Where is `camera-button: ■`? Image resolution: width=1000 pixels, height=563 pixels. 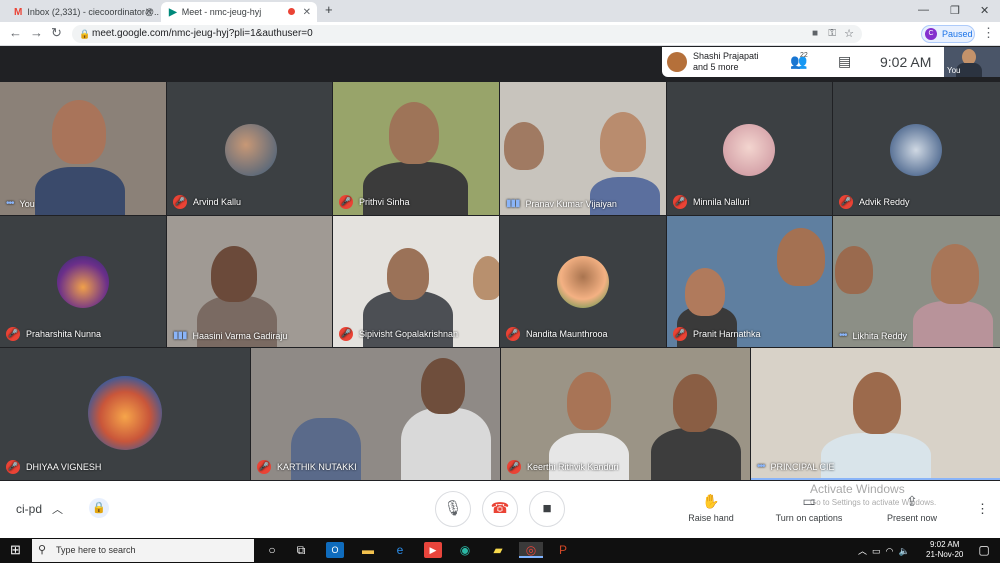
camera-button: ■ is located at coordinates (547, 509).